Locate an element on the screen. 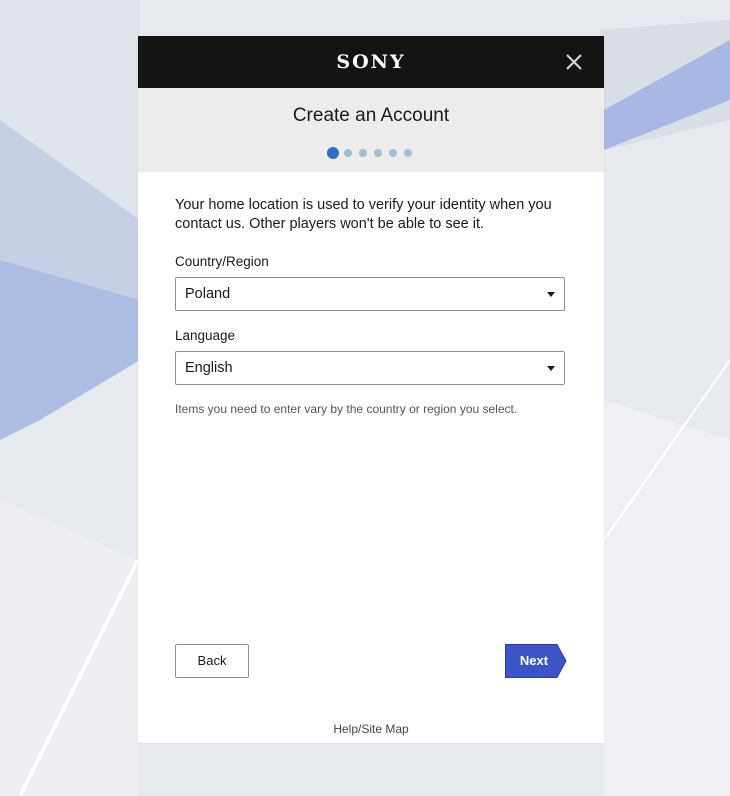 This screenshot has height=796, width=730. country-select: Poland is located at coordinates (370, 294).